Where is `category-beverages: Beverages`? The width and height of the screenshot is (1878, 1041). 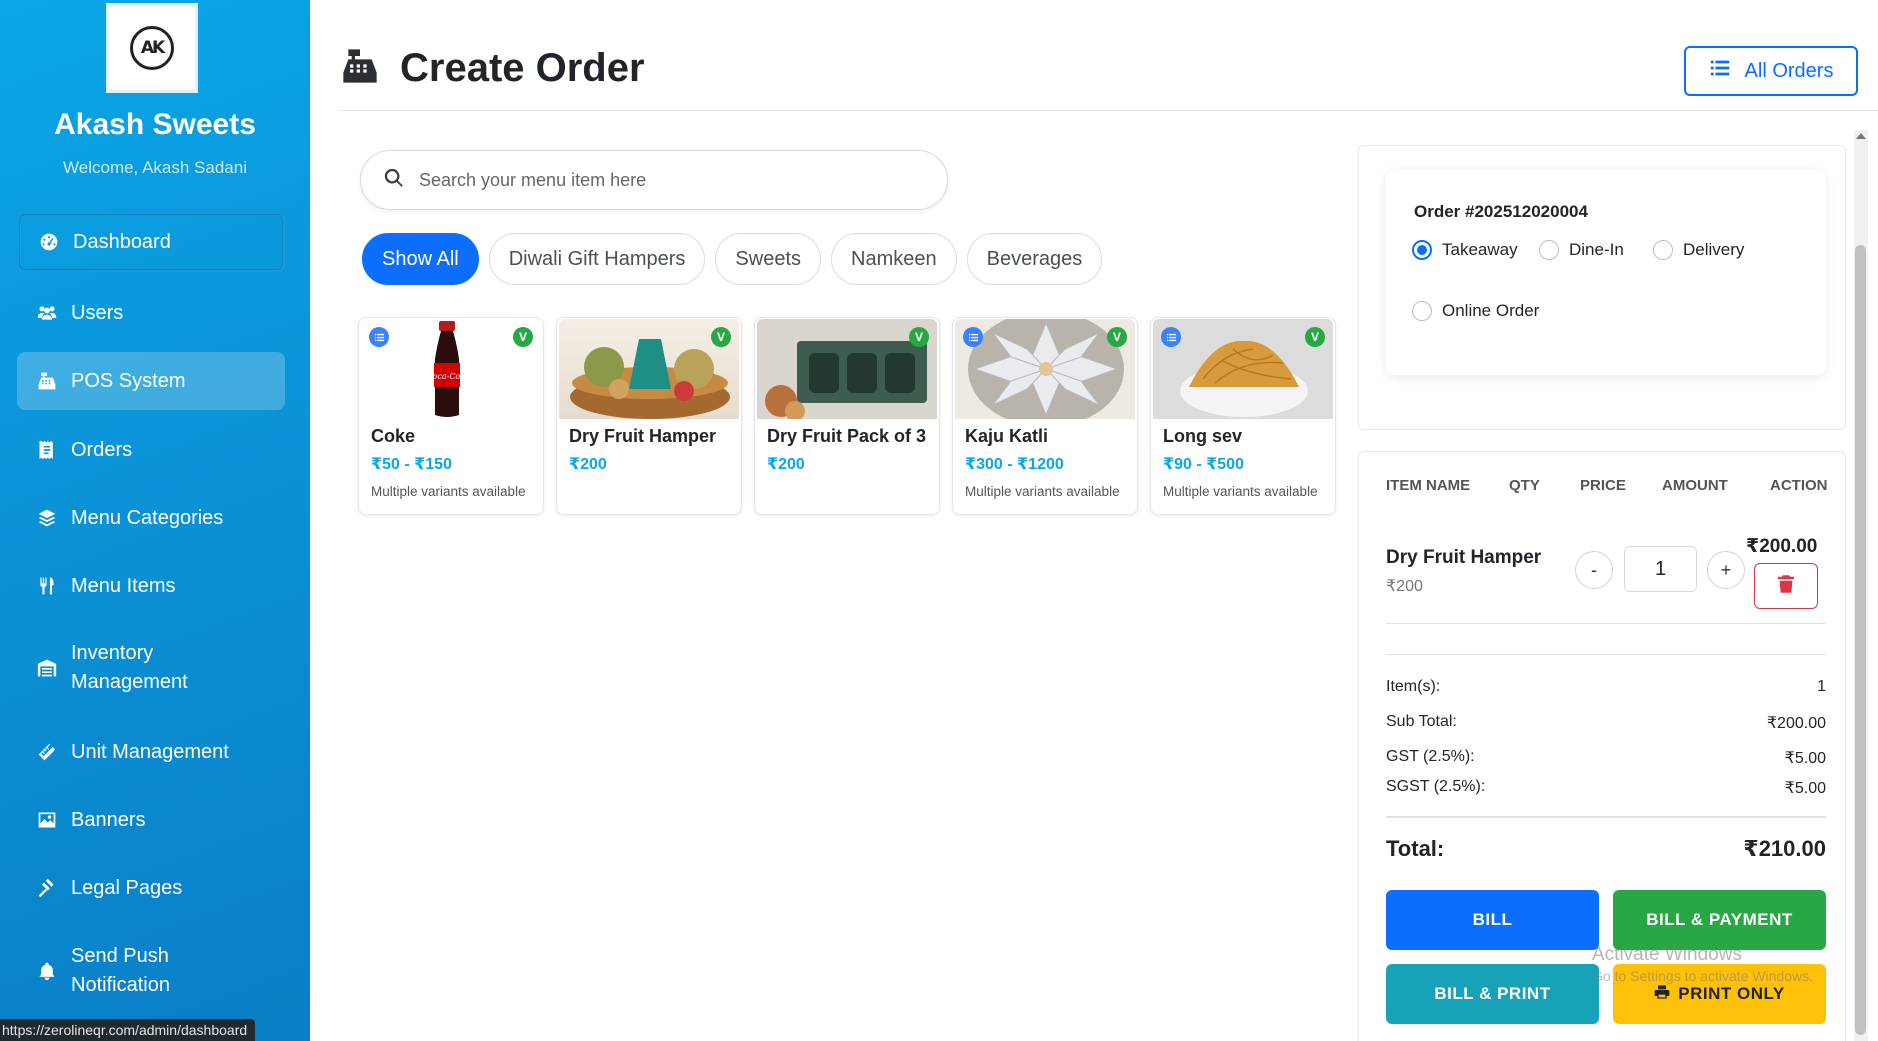
category-beverages: Beverages is located at coordinates (1034, 259).